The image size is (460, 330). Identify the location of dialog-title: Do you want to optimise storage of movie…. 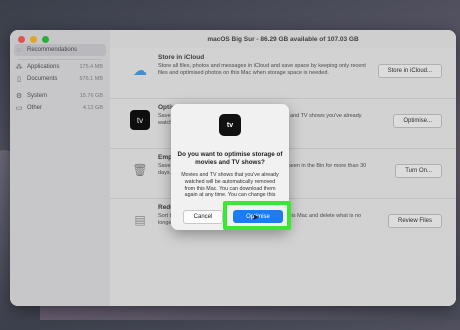
(230, 158).